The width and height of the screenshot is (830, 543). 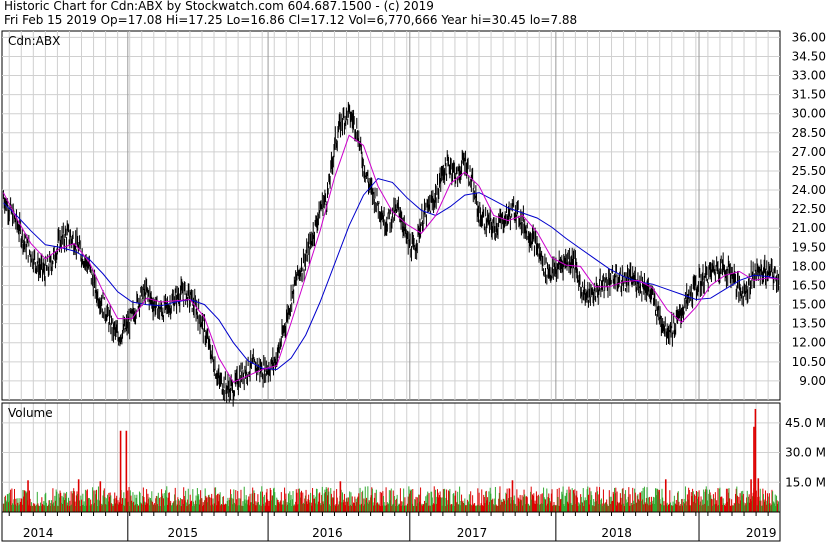 I want to click on price-tick-label: 10.50, so click(x=809, y=362).